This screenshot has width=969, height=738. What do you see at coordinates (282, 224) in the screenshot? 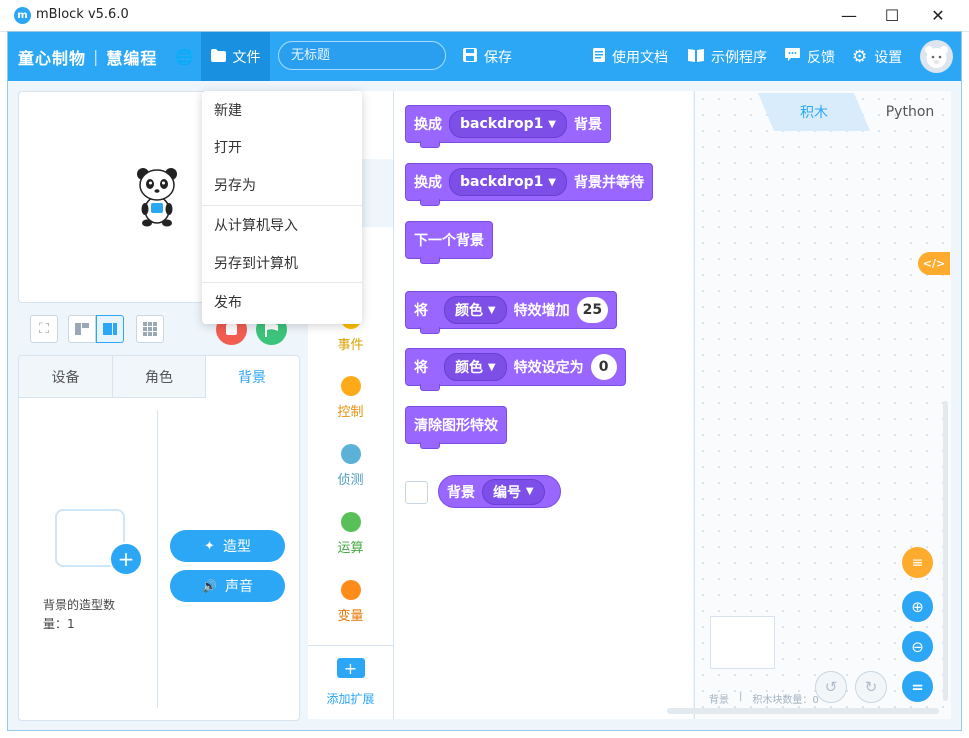
I see `menu-item-import: 从计算机导入` at bounding box center [282, 224].